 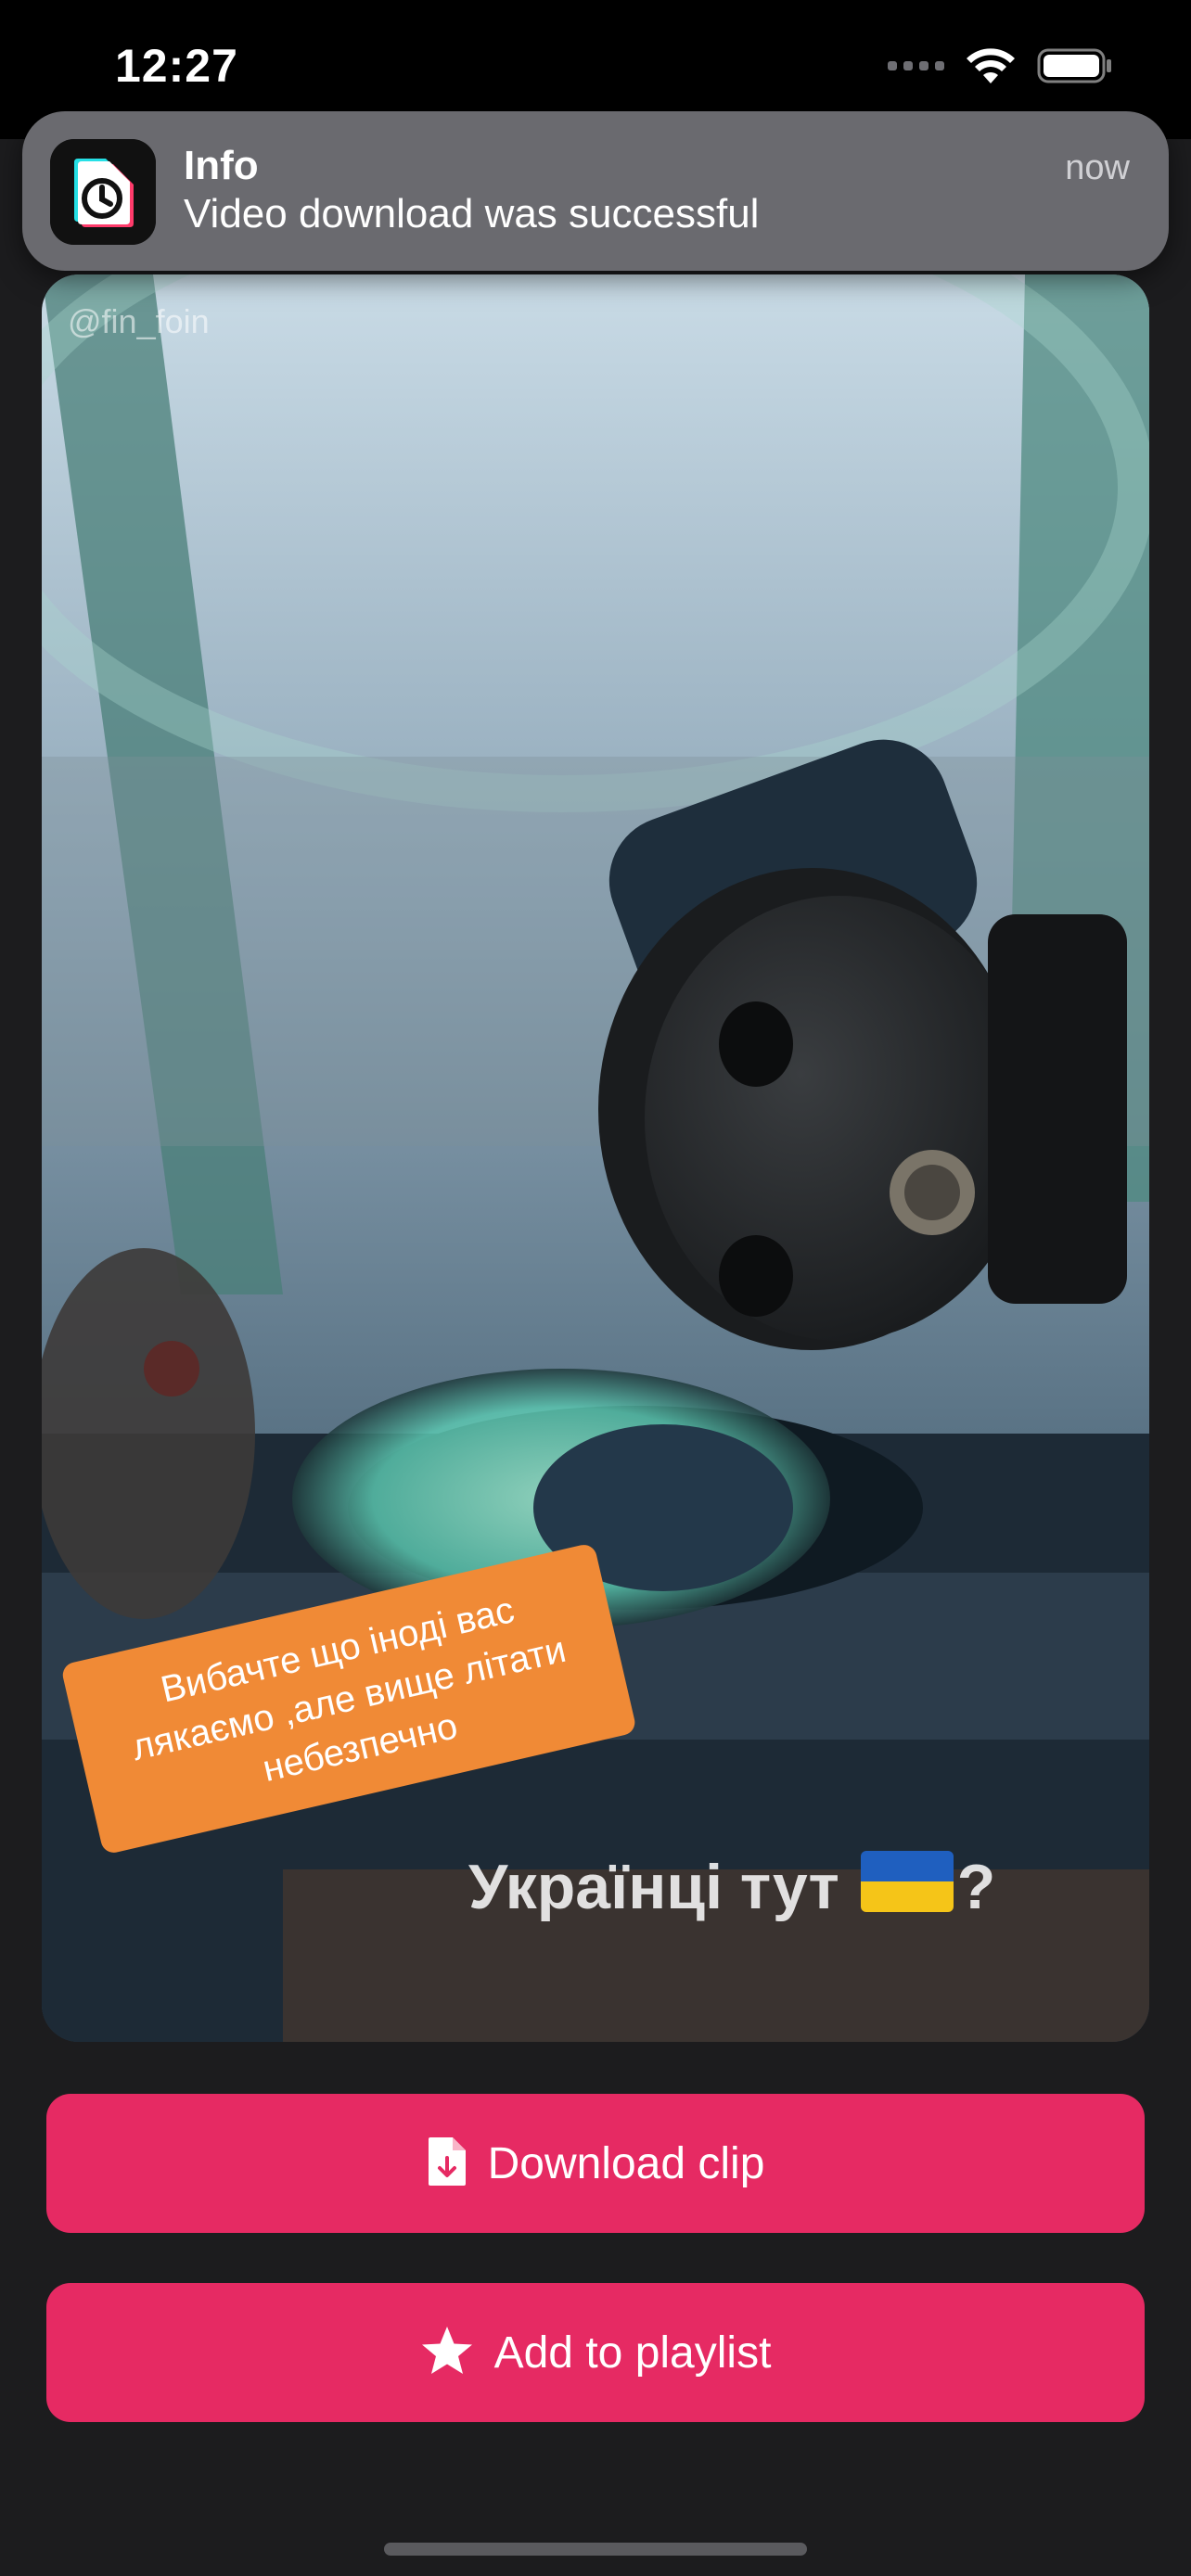 I want to click on app-logo-icon, so click(x=103, y=192).